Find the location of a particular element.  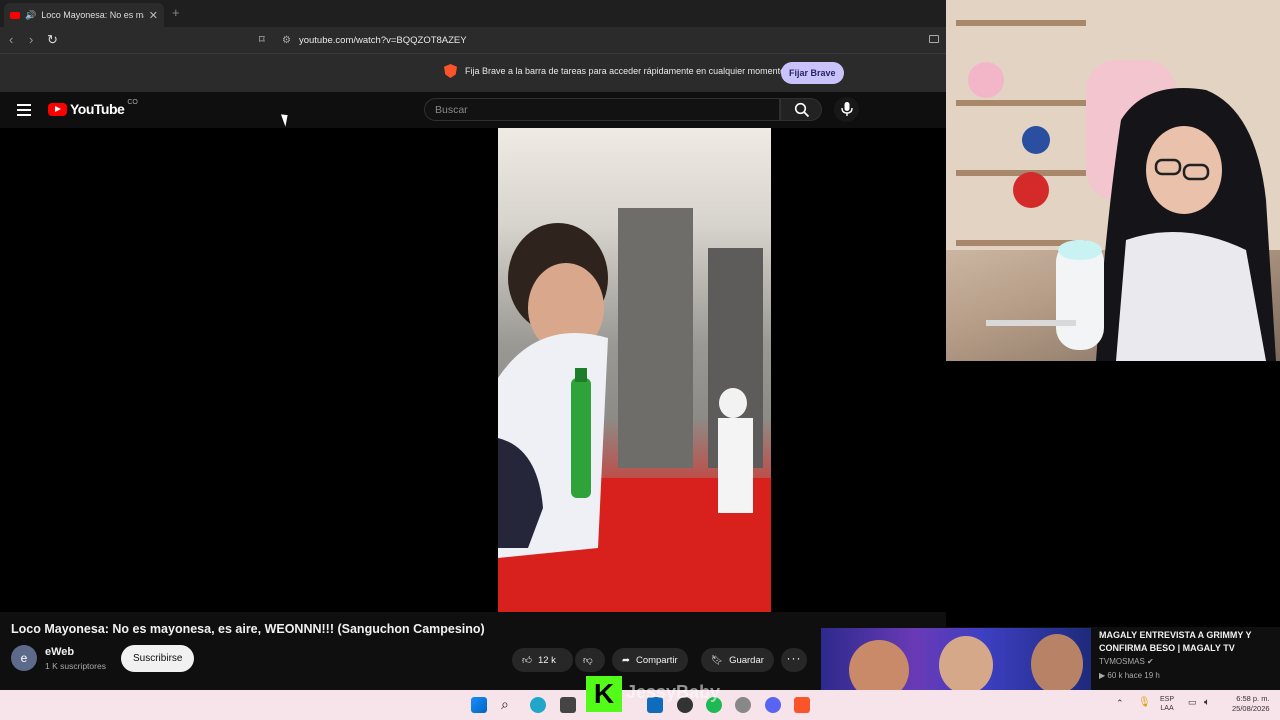

back-icon: ‹ is located at coordinates (11, 39).